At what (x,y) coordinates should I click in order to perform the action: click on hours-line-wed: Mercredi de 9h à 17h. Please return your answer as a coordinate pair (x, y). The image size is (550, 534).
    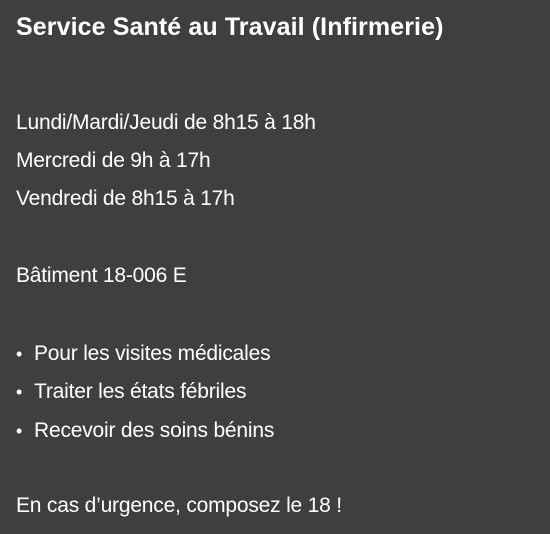
    Looking at the image, I should click on (113, 160).